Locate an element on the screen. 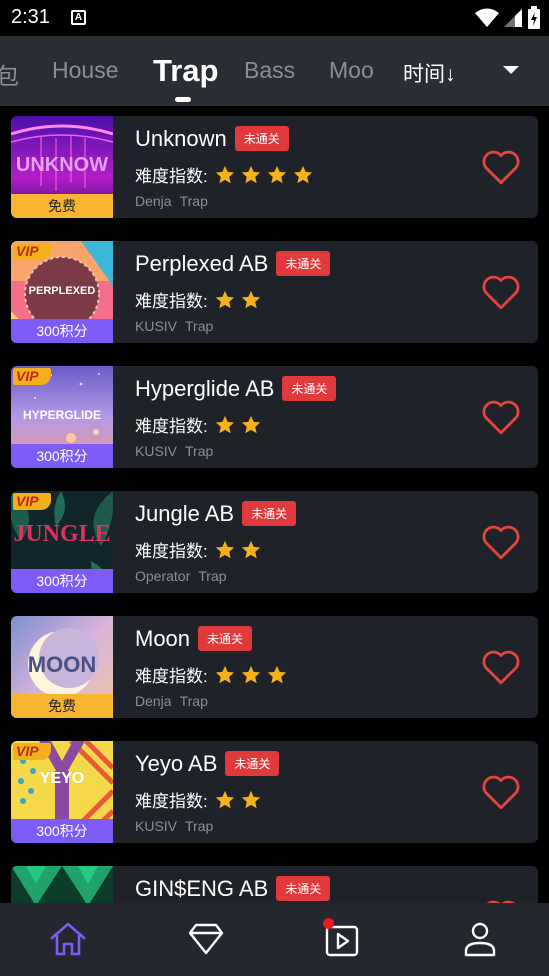  song-cover: JUNGLE VIP 300积分 is located at coordinates (62, 542).